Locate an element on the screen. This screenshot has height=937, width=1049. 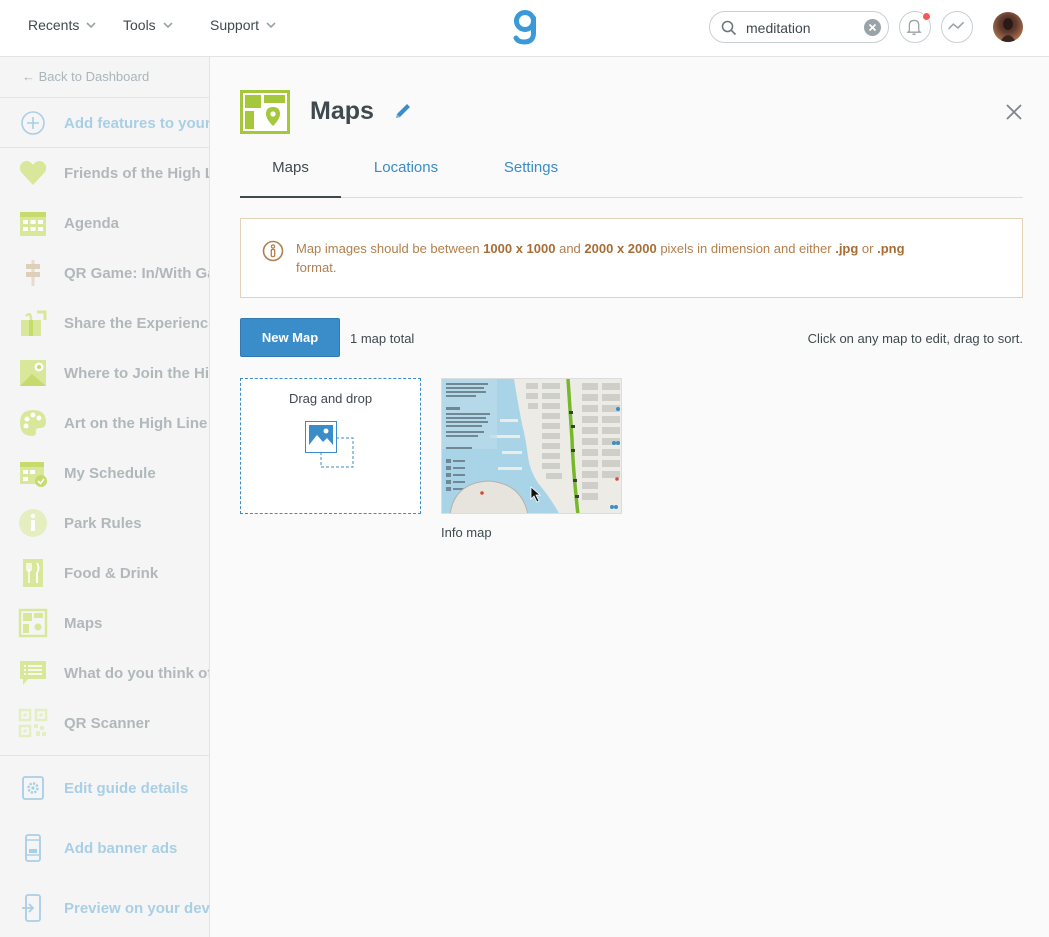
tools-label: Tools is located at coordinates (139, 25).